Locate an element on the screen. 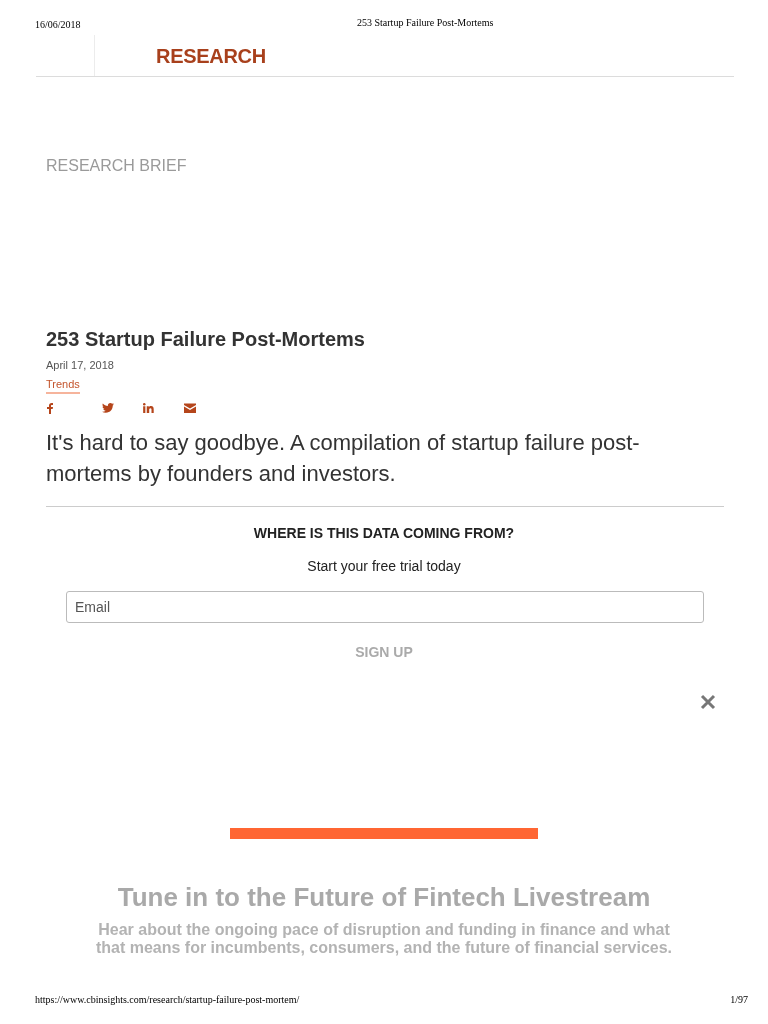 The height and width of the screenshot is (1024, 768). close-icon is located at coordinates (708, 702).